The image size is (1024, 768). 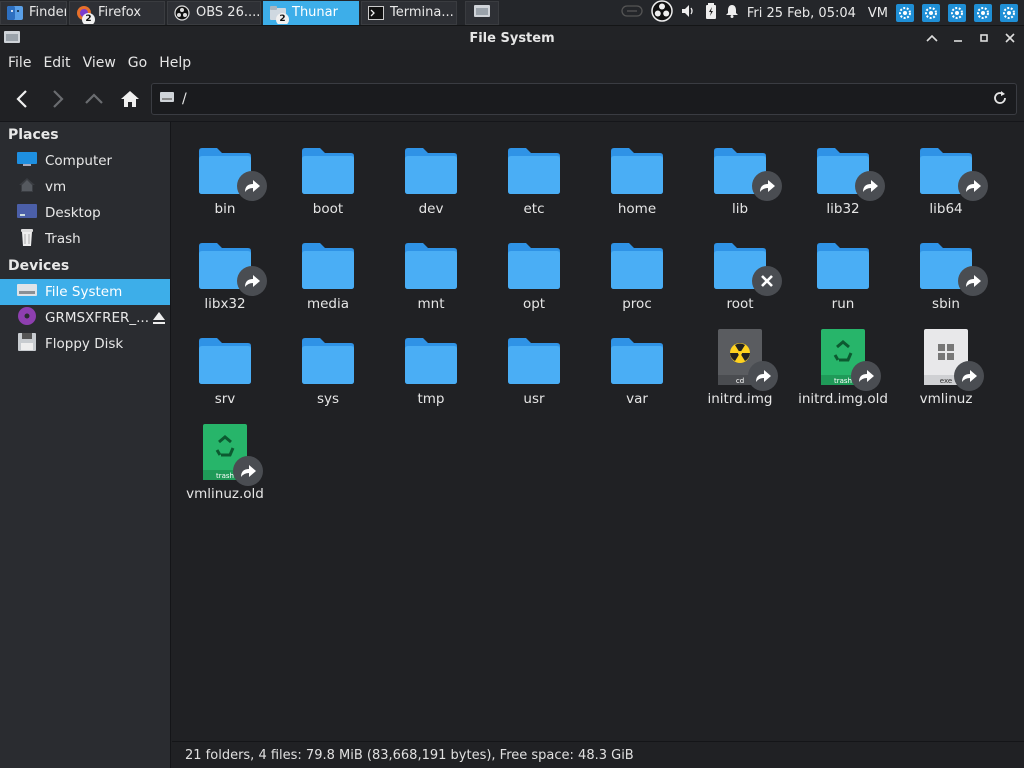 I want to click on file-item-boot: boot, so click(x=328, y=174).